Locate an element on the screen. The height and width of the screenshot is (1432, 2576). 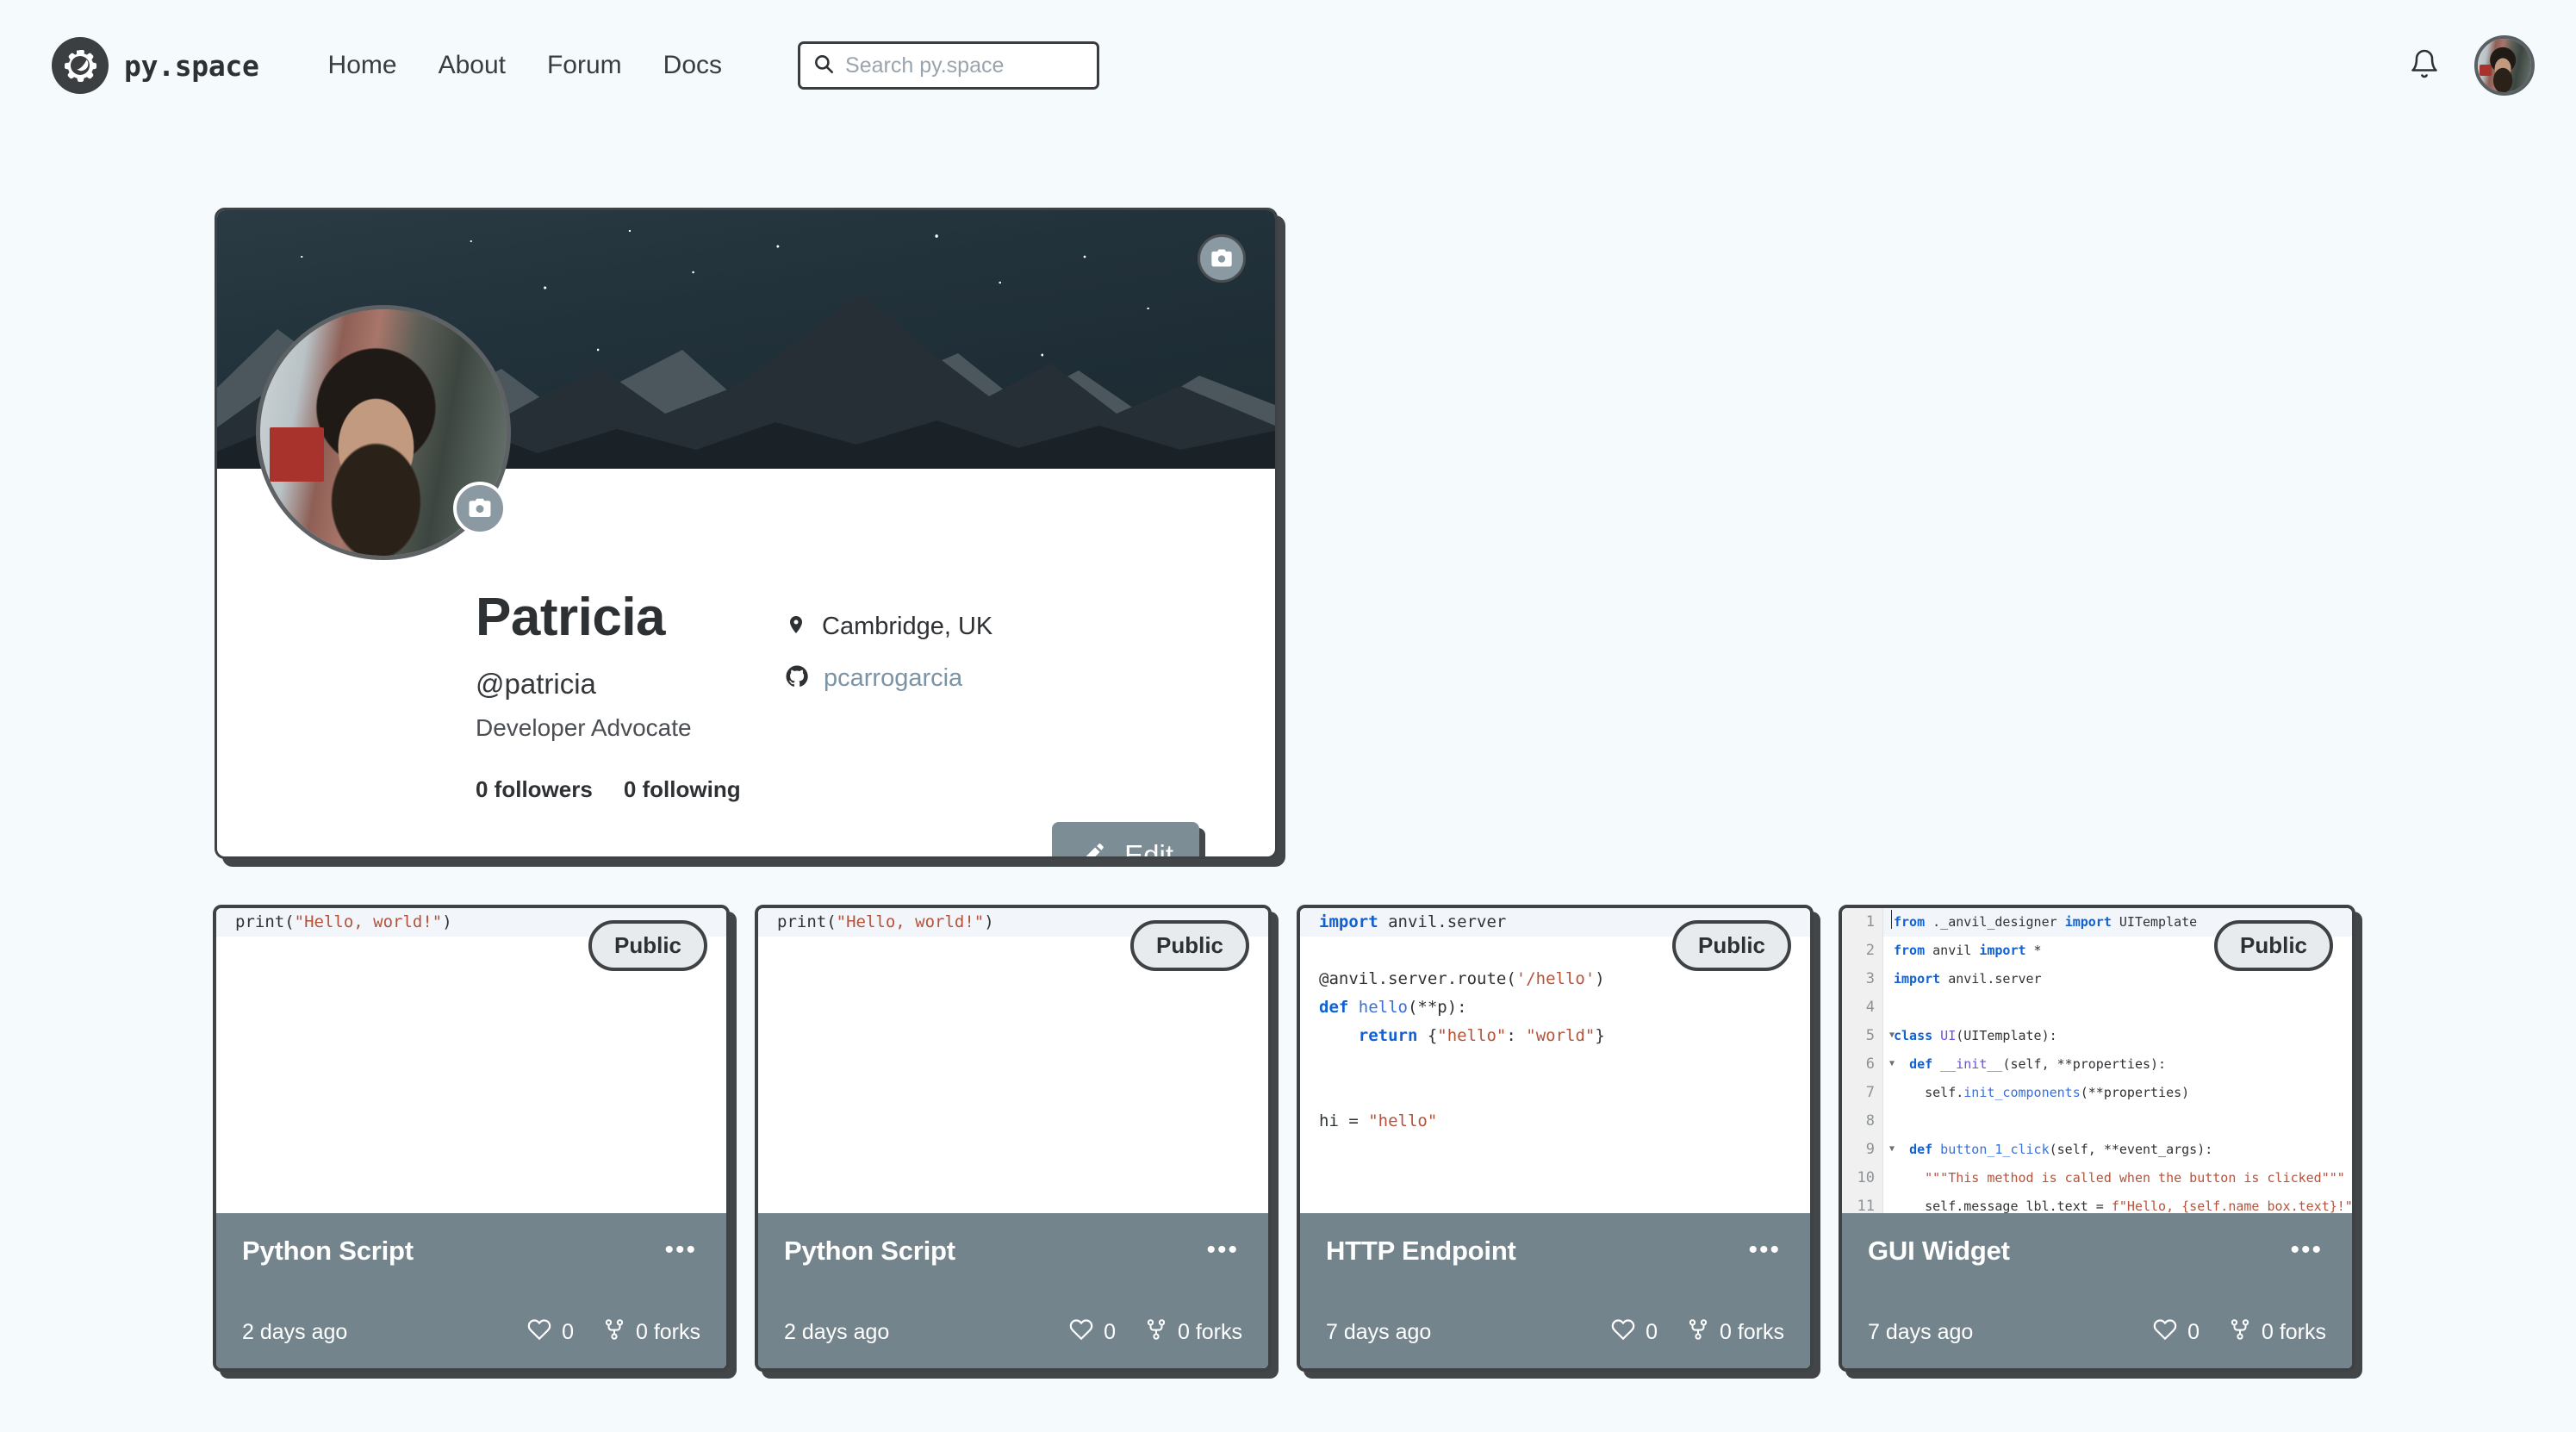
profile-meta: Cambridge, UK pcarrogarcia is located at coordinates (876, 696).